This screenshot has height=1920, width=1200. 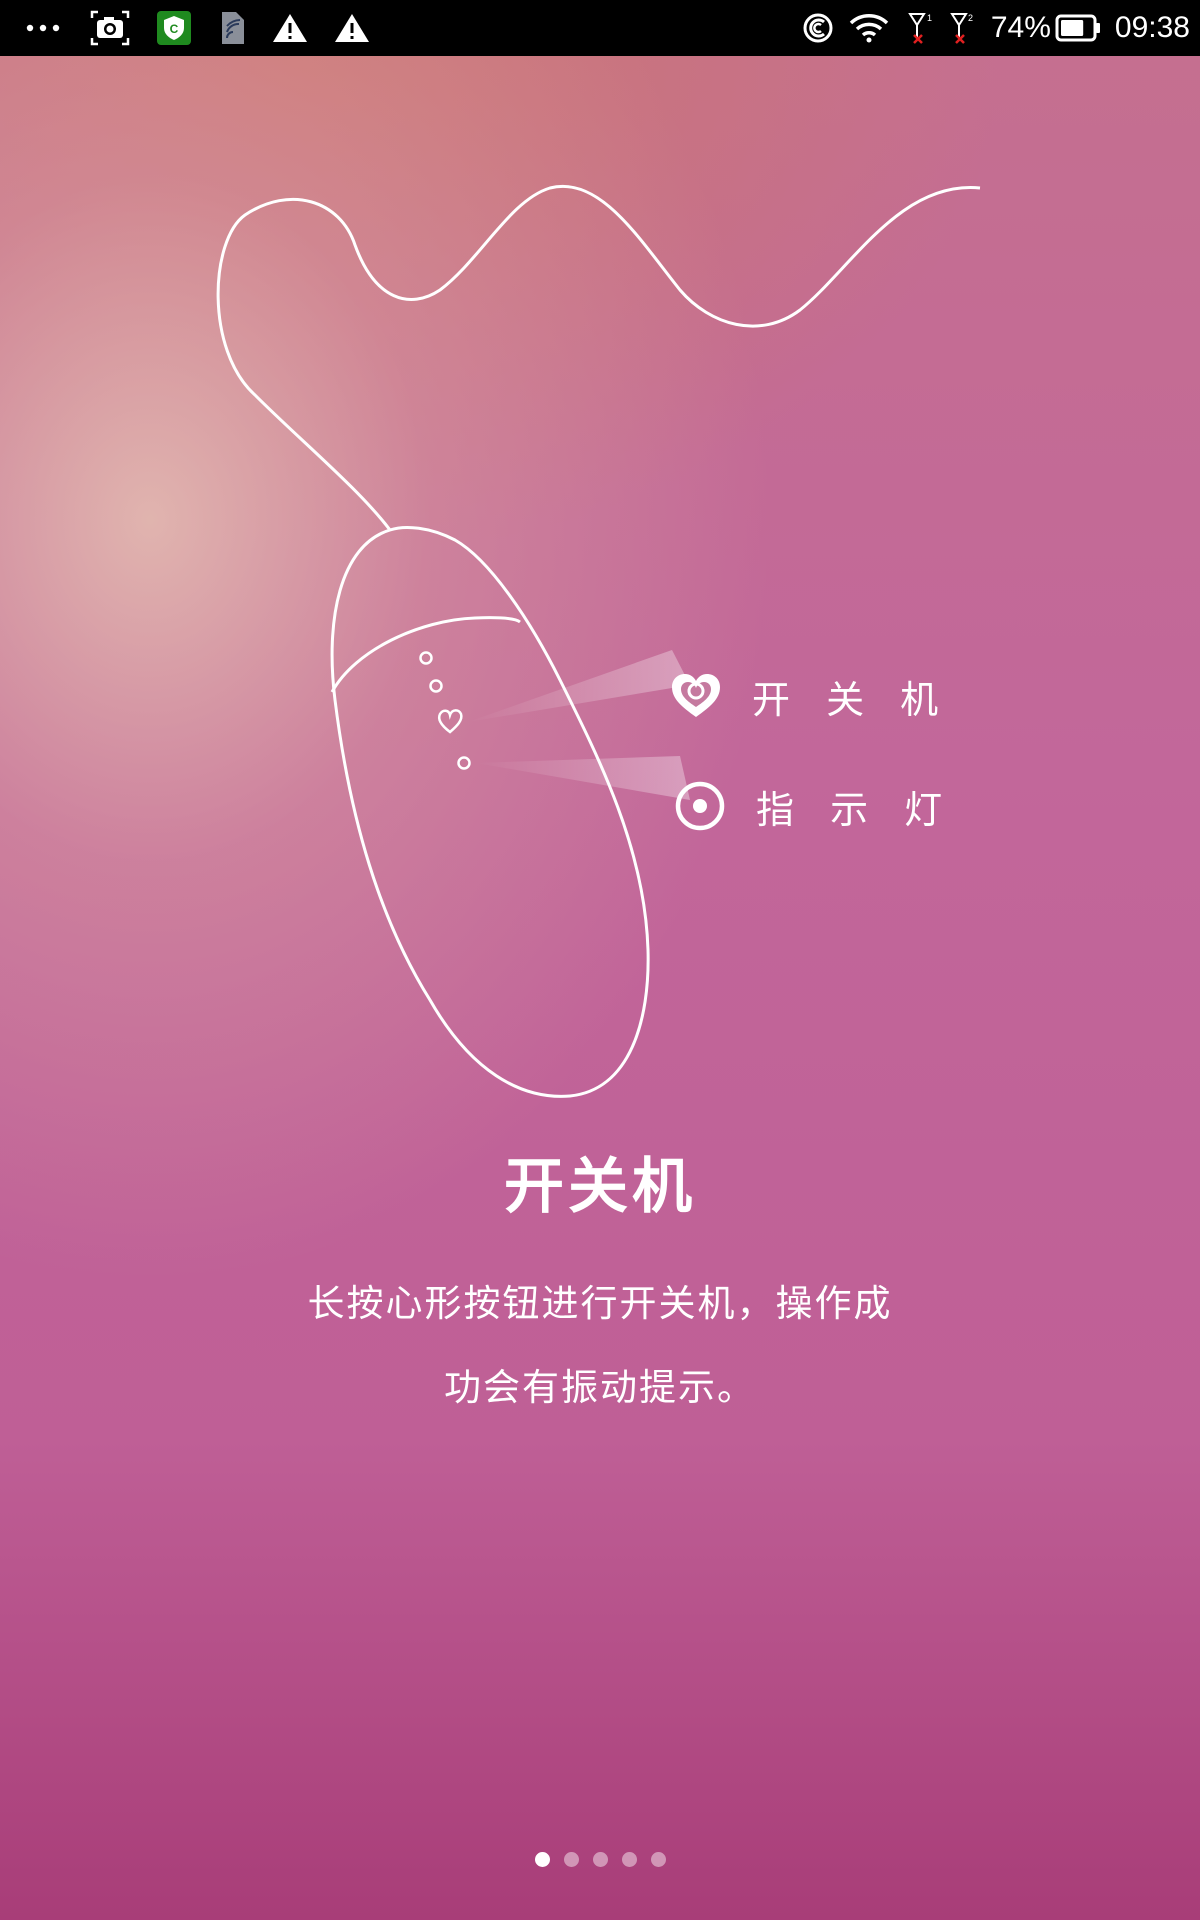 What do you see at coordinates (583, 778) in the screenshot?
I see `callout-beam-indicator` at bounding box center [583, 778].